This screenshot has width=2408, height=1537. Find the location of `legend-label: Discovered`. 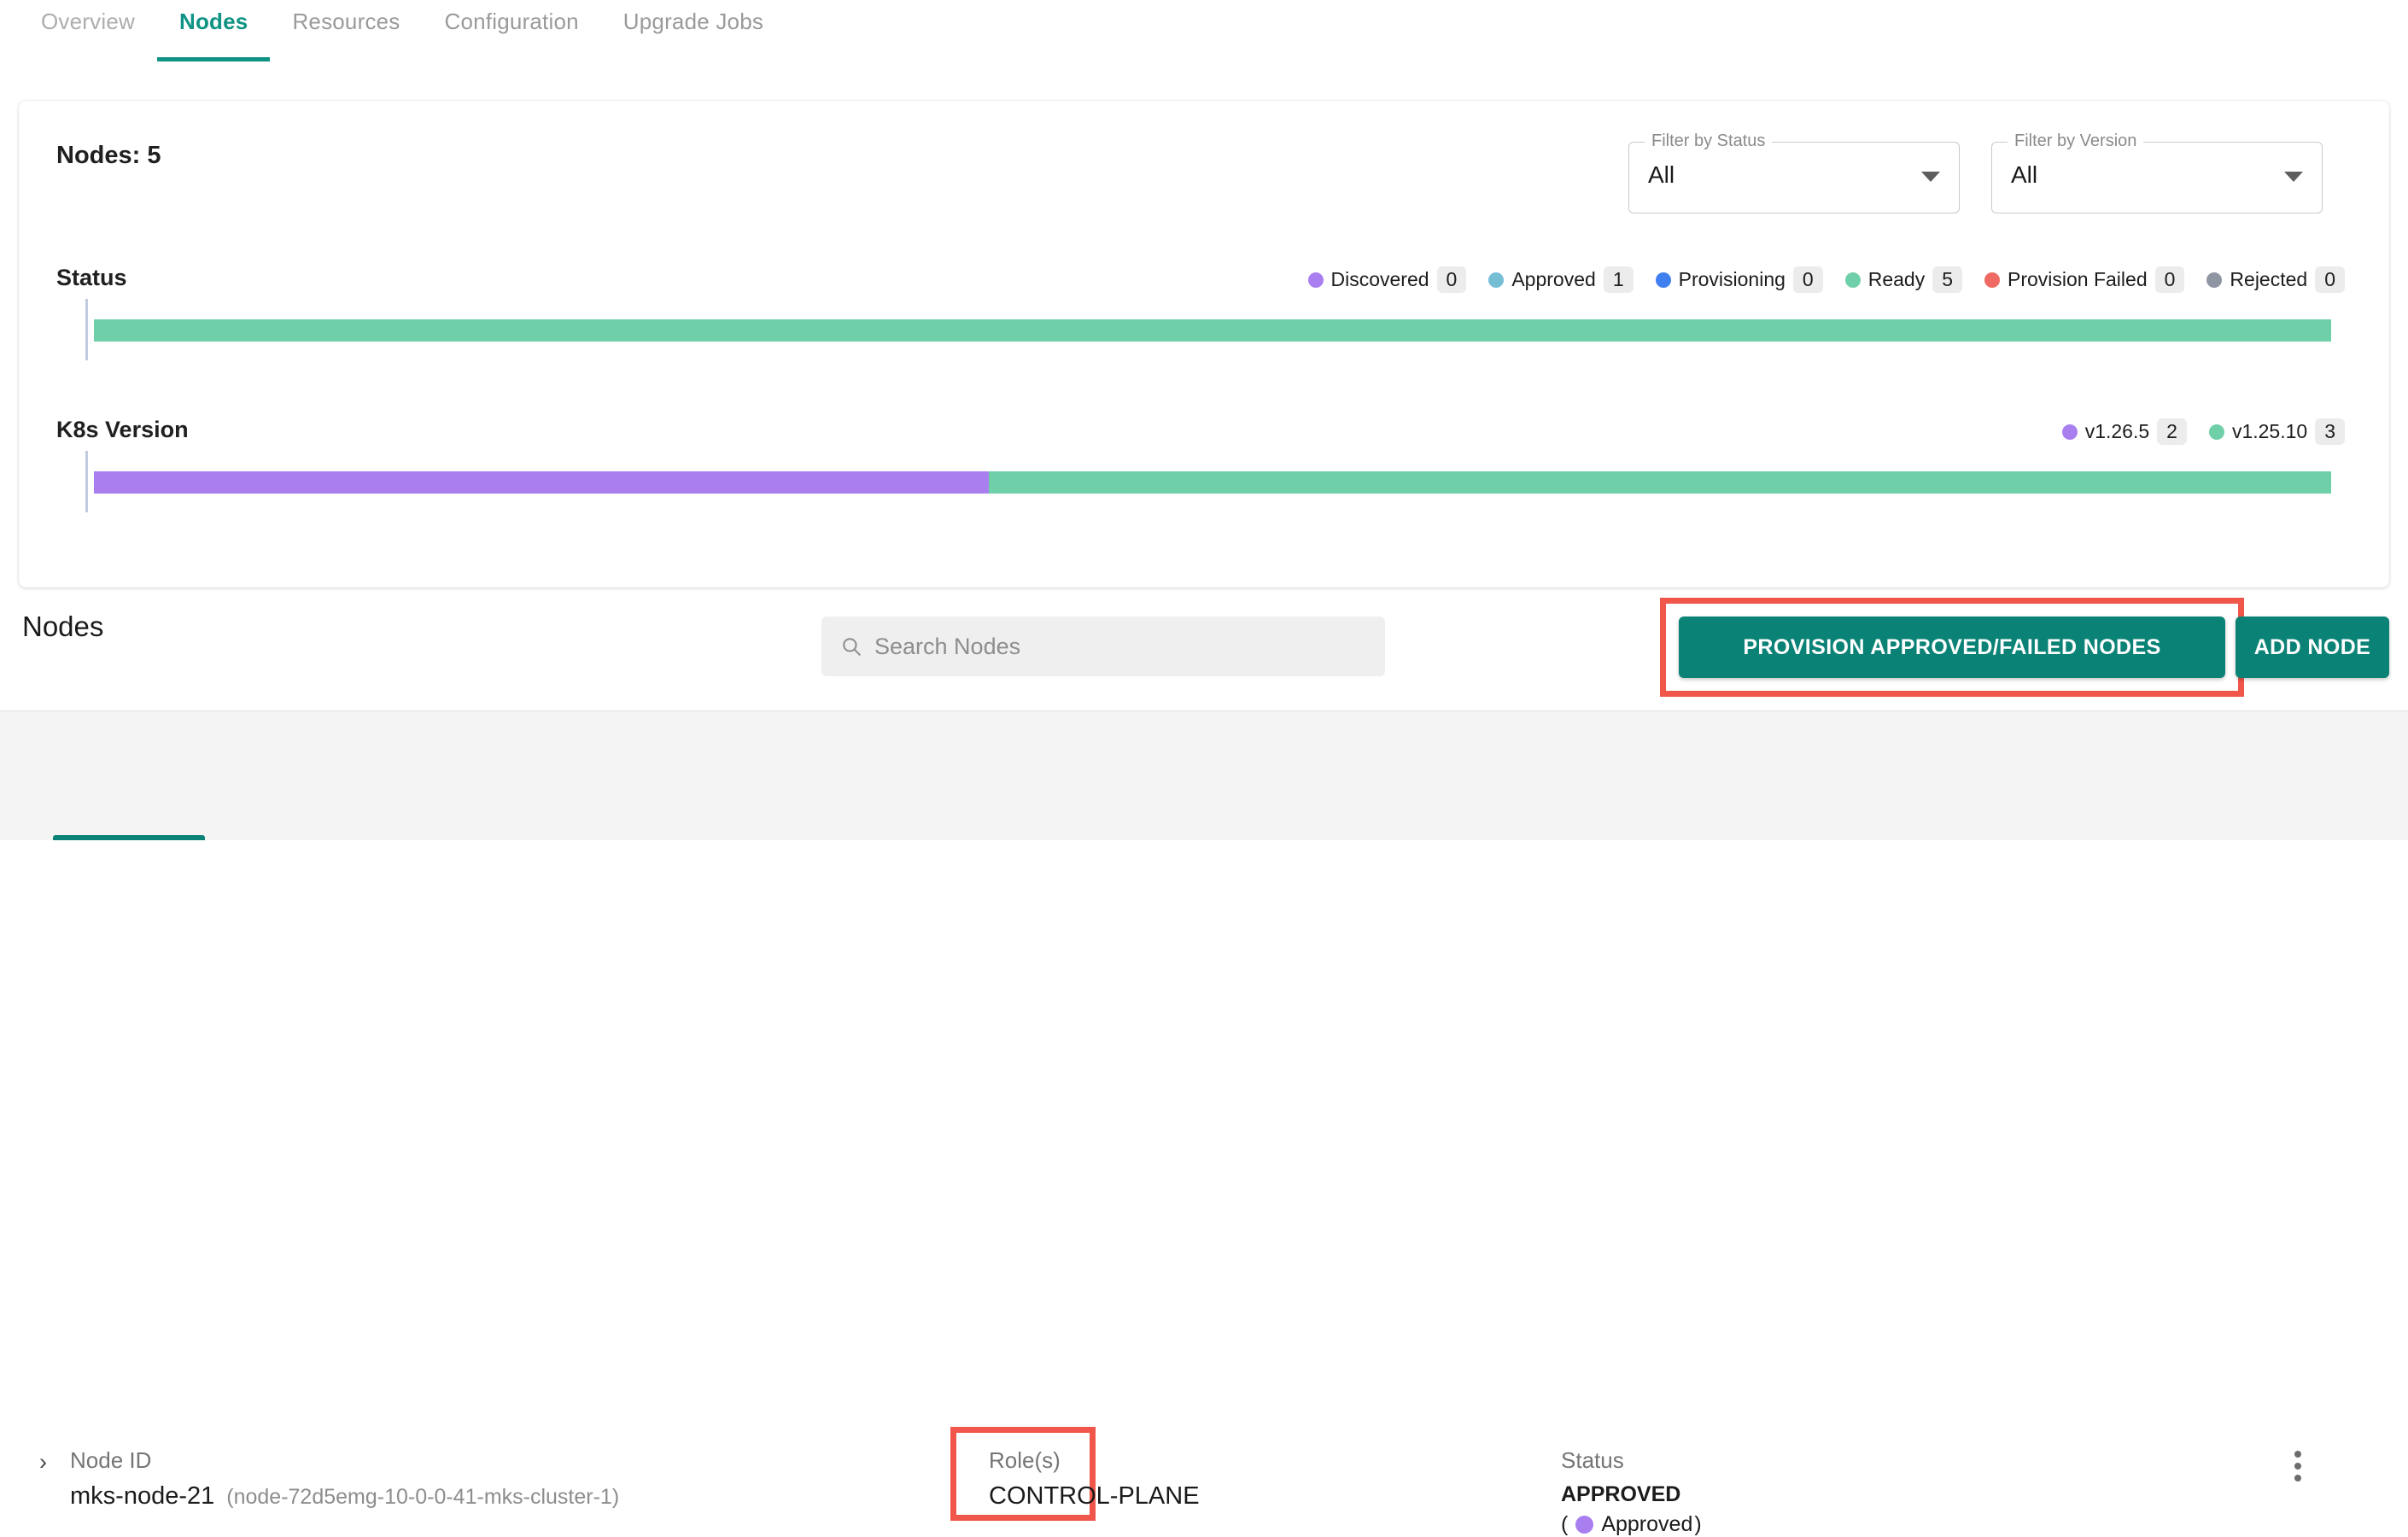

legend-label: Discovered is located at coordinates (1379, 279).